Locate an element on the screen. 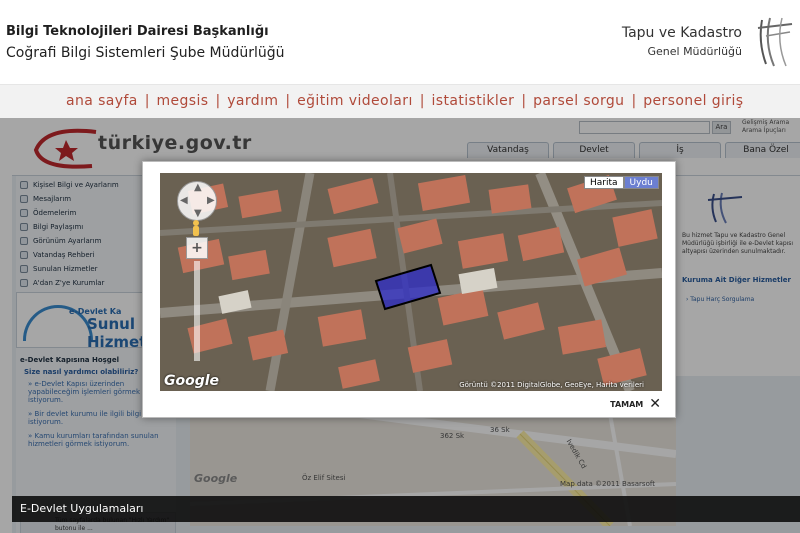  street-view-pegman-icon is located at coordinates (196, 228).